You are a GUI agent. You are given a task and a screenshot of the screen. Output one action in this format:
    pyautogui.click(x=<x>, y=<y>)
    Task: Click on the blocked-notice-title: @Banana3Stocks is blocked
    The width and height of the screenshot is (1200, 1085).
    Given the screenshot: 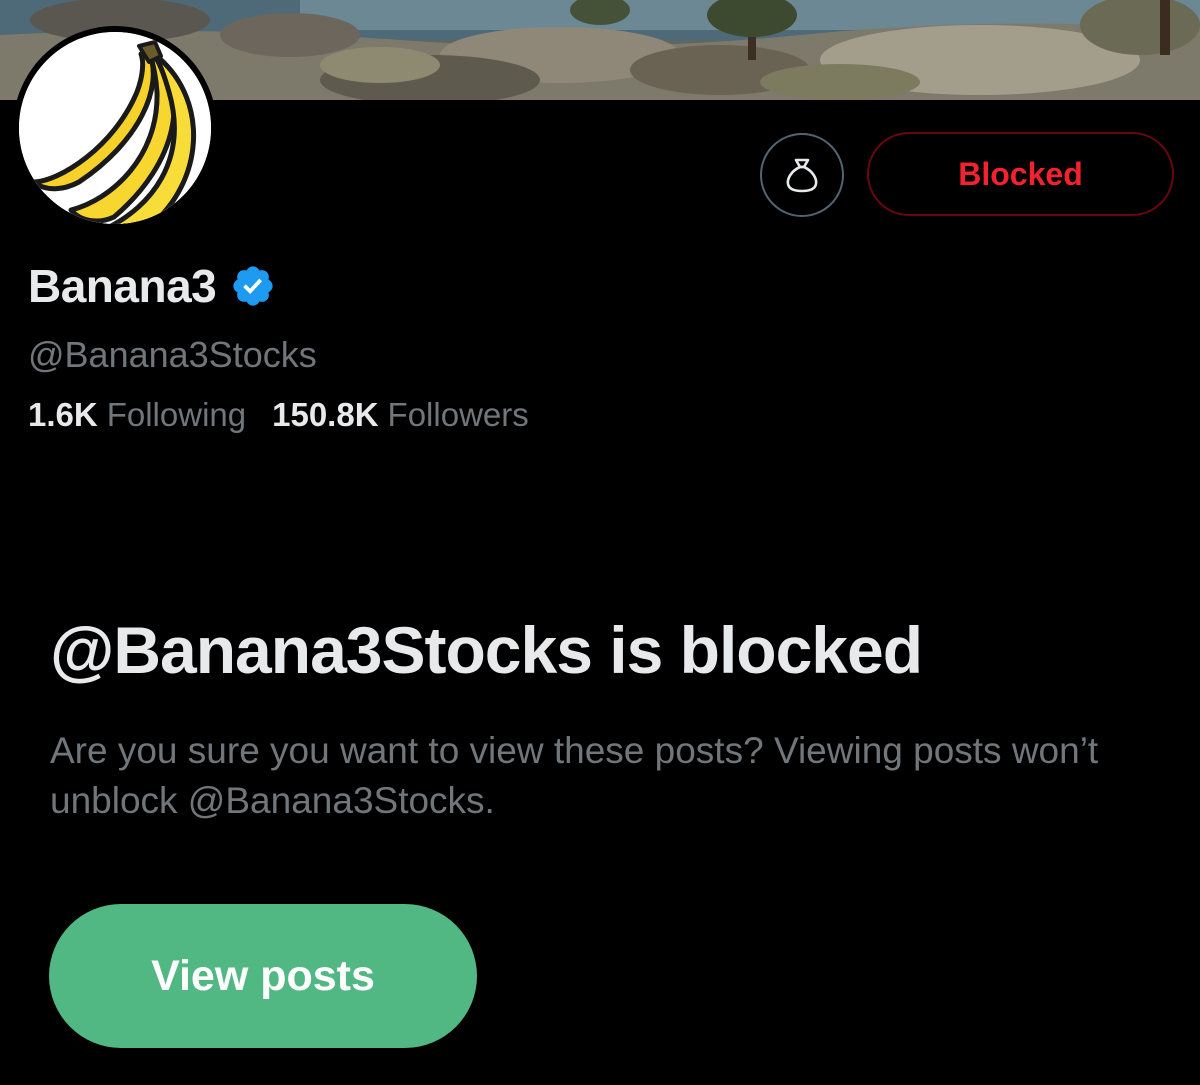 What is the action you would take?
    pyautogui.click(x=486, y=650)
    